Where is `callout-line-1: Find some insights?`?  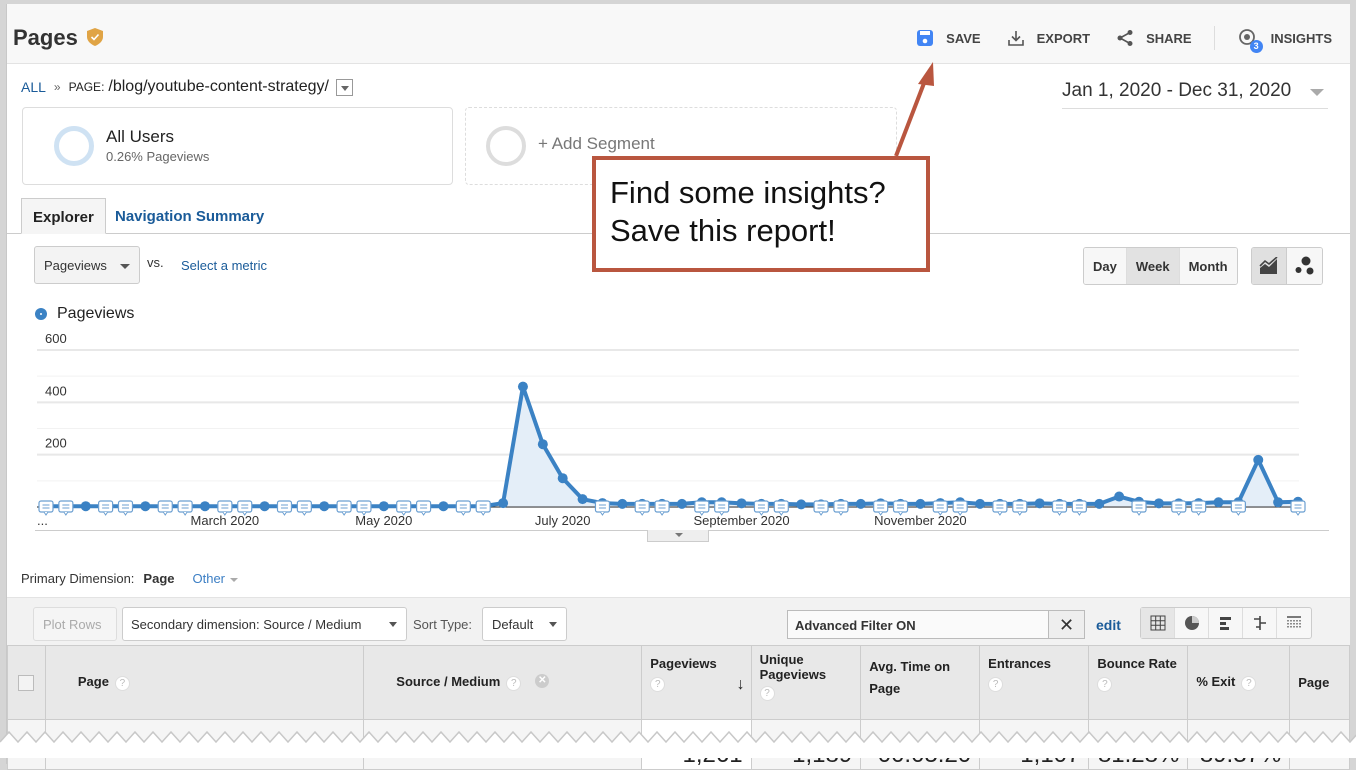
callout-line-1: Find some insights? is located at coordinates (748, 192).